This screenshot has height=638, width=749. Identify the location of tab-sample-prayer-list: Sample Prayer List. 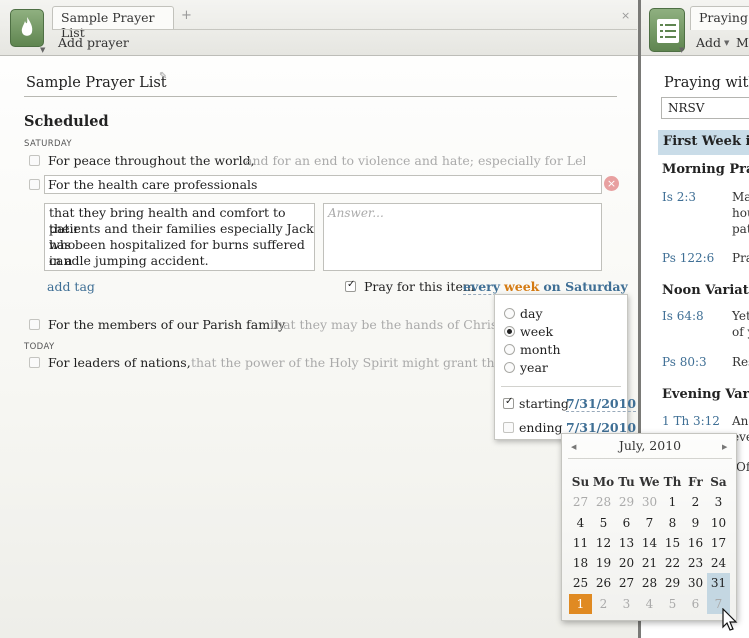
(113, 23).